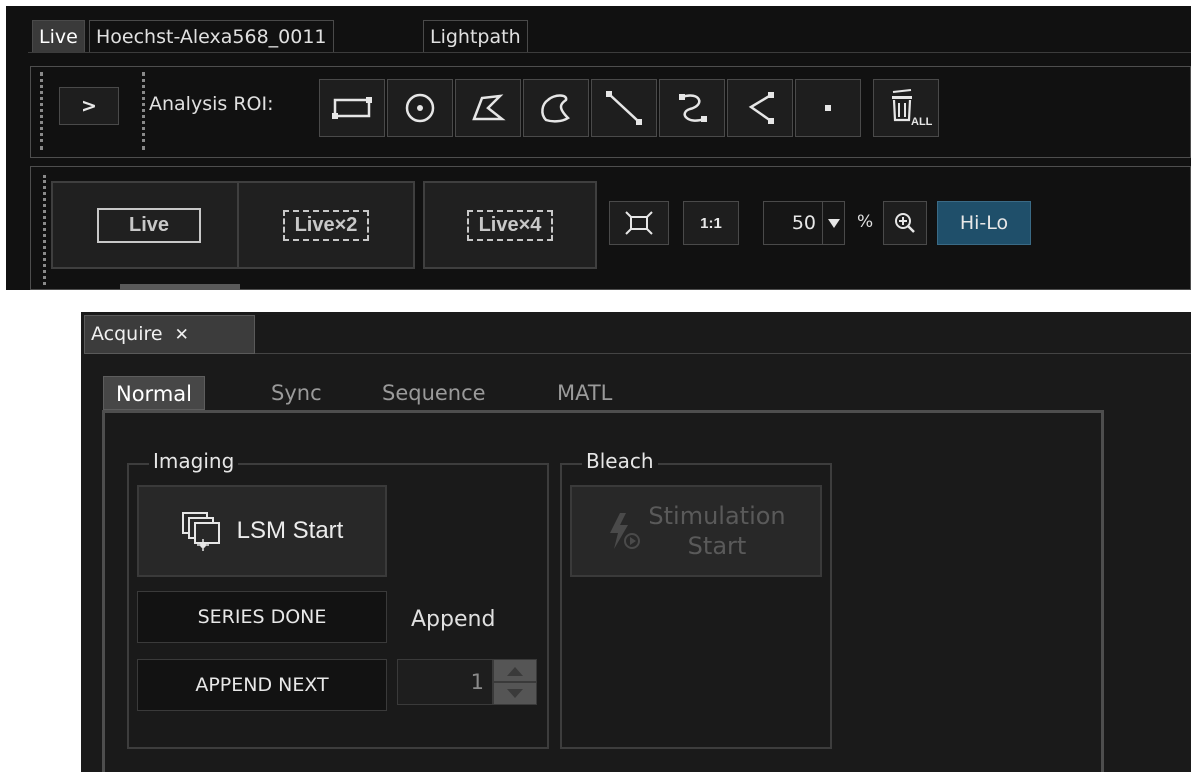 This screenshot has height=772, width=1191. I want to click on append-number-input: 1, so click(445, 682).